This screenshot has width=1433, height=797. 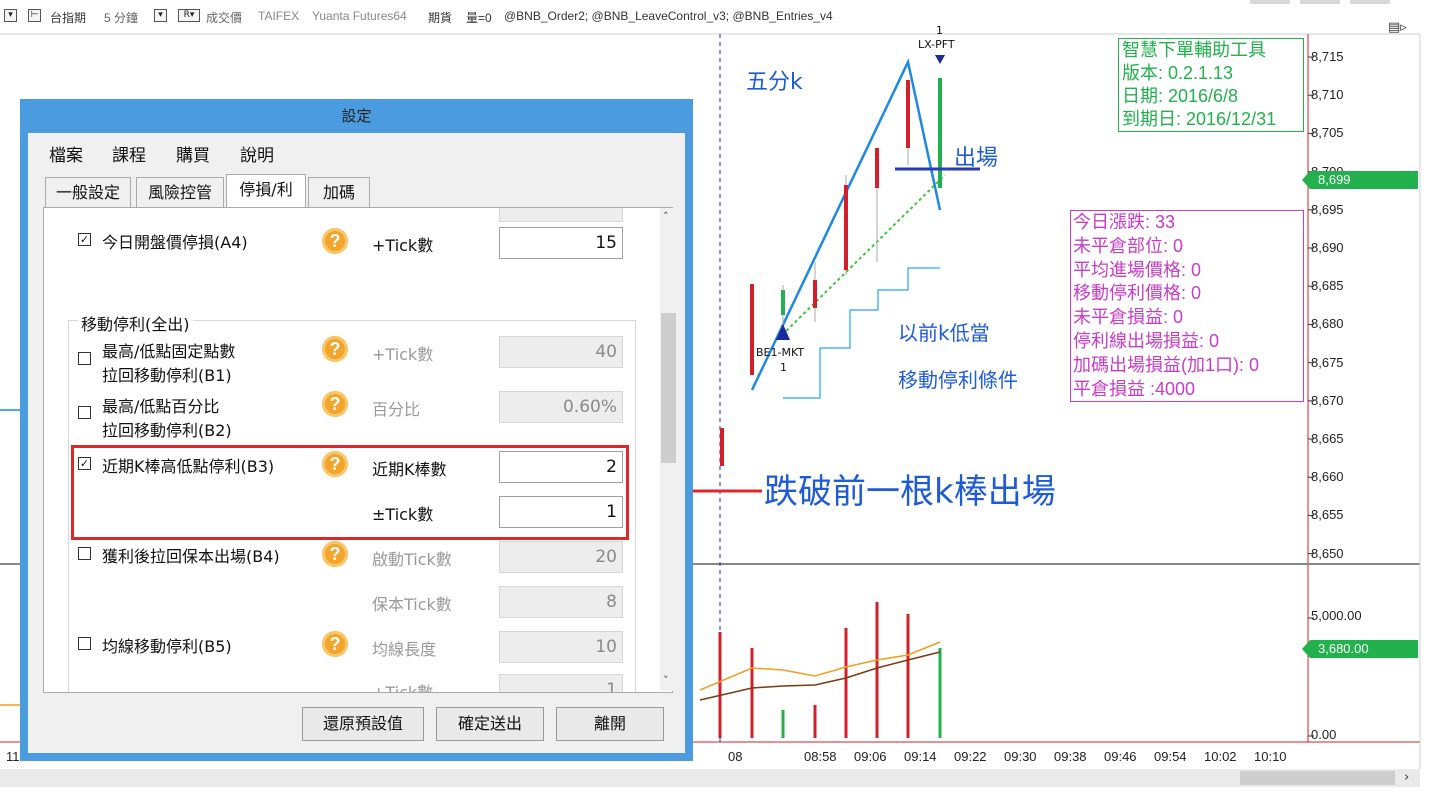 What do you see at coordinates (1327, 286) in the screenshot?
I see `price-tick-label: 8,685` at bounding box center [1327, 286].